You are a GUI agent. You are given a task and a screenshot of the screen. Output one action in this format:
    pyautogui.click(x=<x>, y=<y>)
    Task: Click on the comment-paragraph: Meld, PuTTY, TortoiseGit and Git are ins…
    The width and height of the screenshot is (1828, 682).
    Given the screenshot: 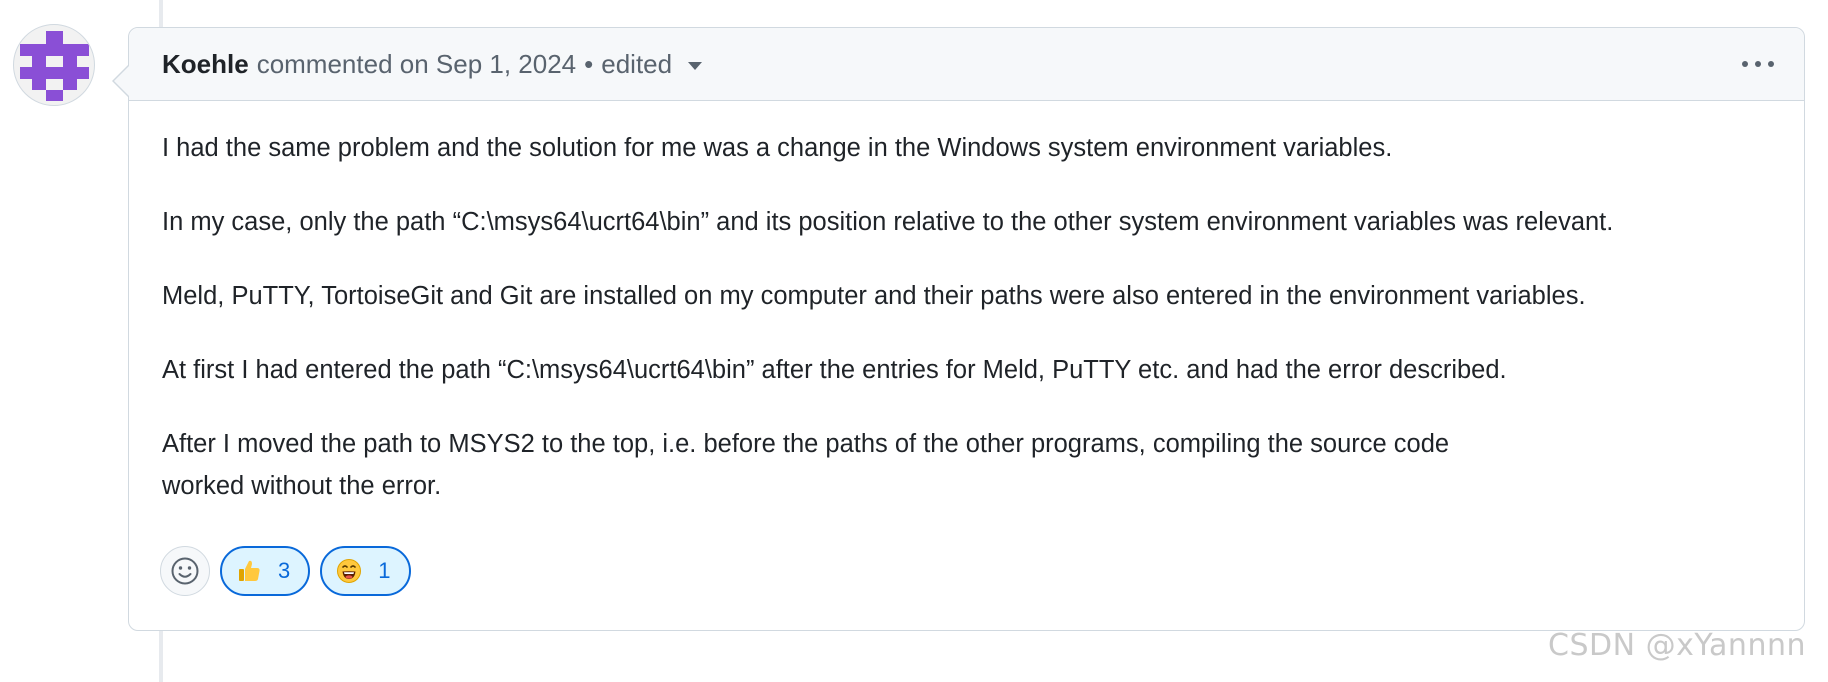 What is the action you would take?
    pyautogui.click(x=874, y=296)
    